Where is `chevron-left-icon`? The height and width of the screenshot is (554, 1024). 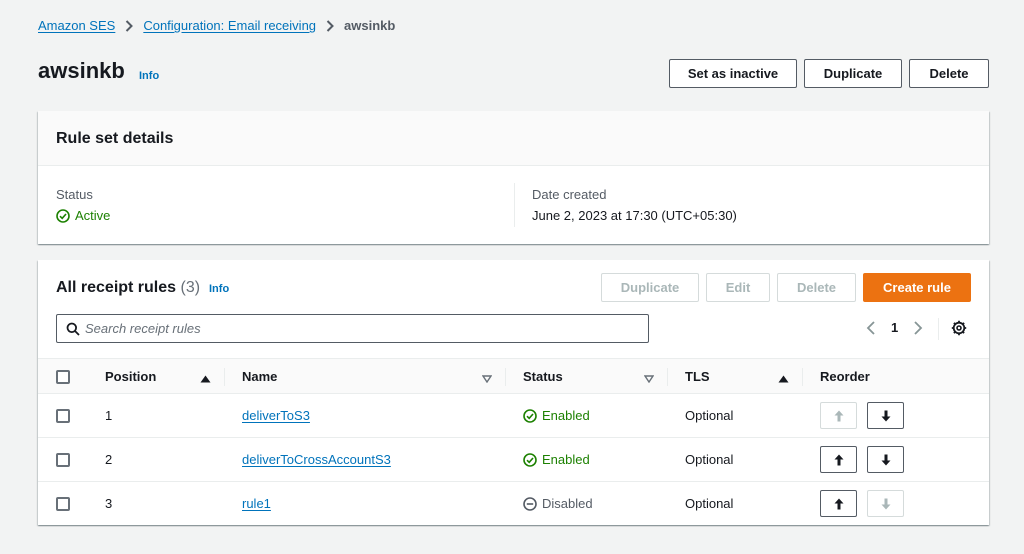
chevron-left-icon is located at coordinates (871, 327).